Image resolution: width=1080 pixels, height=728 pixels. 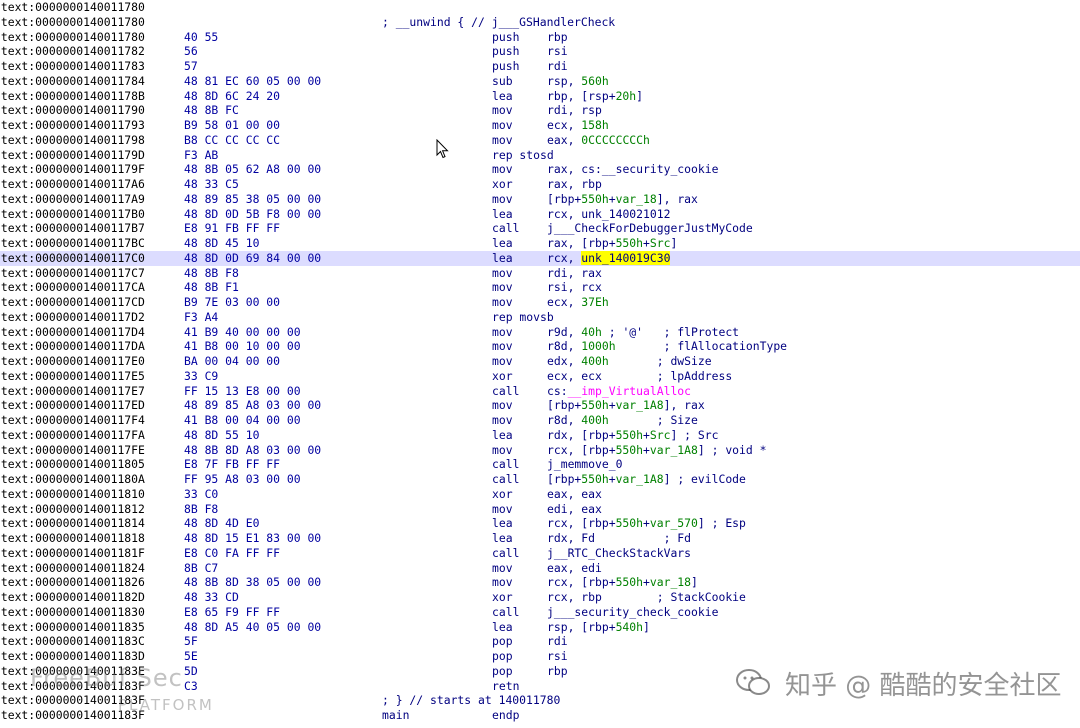 I want to click on listing-line: .text:0000000140011810 33 C0 xor eax, eax, so click(x=540, y=494).